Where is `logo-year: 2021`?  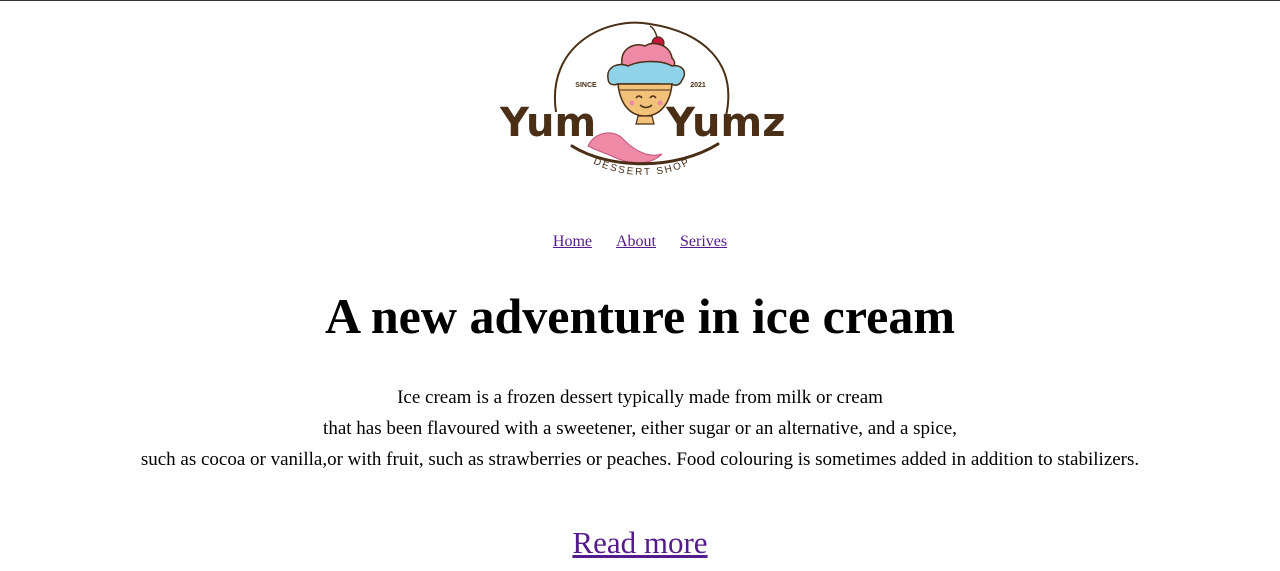
logo-year: 2021 is located at coordinates (698, 85).